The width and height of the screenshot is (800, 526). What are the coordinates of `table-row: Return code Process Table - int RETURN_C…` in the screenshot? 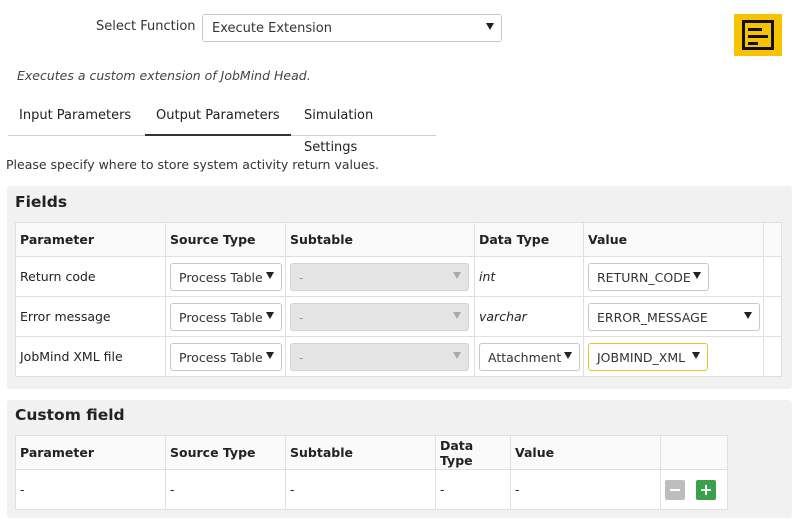 It's located at (398, 276).